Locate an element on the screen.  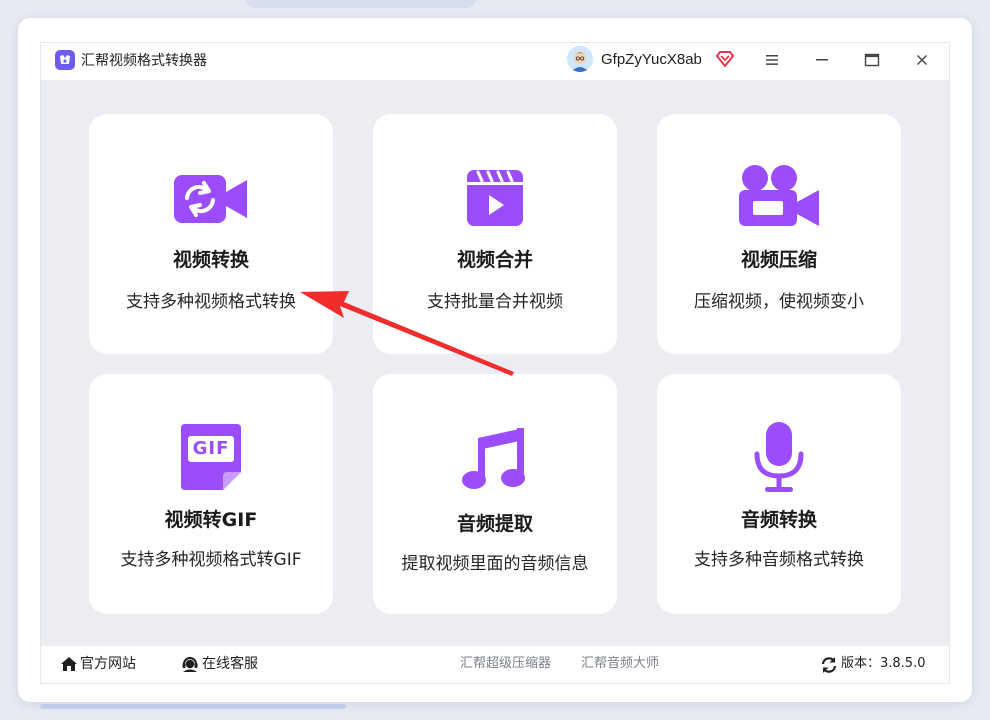
card-title: 音频提取 is located at coordinates (494, 524).